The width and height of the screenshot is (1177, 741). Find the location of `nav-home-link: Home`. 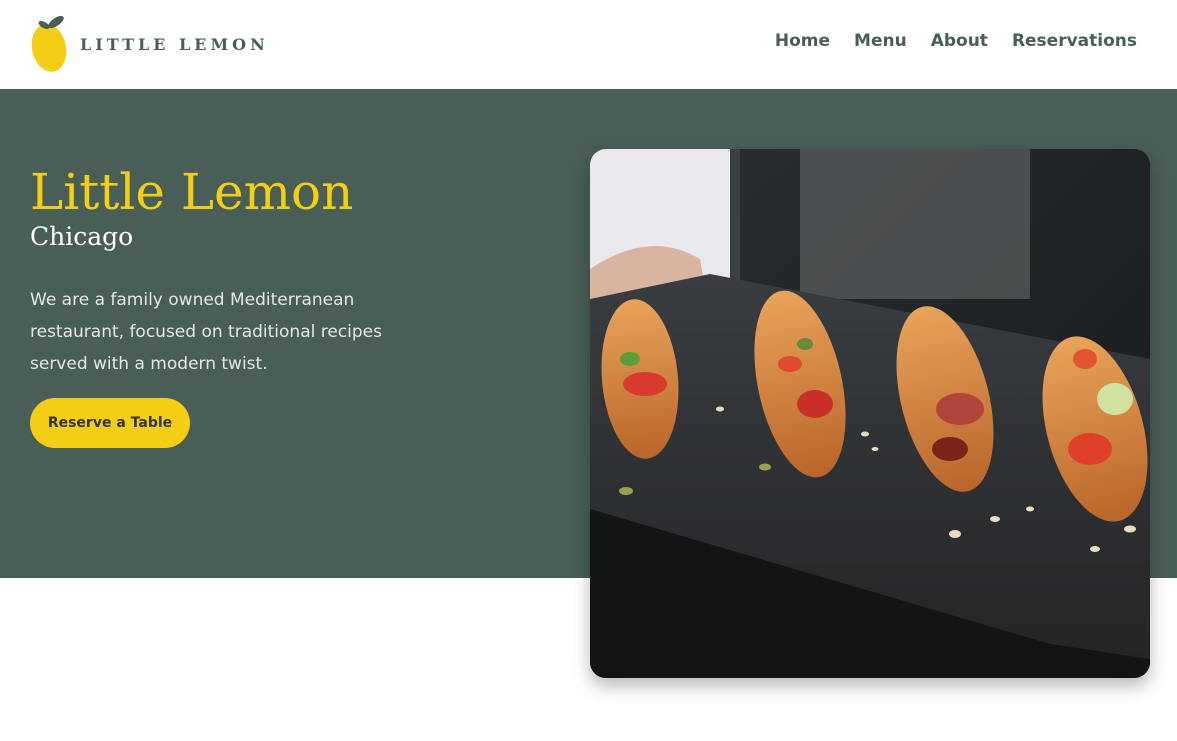

nav-home-link: Home is located at coordinates (802, 41).